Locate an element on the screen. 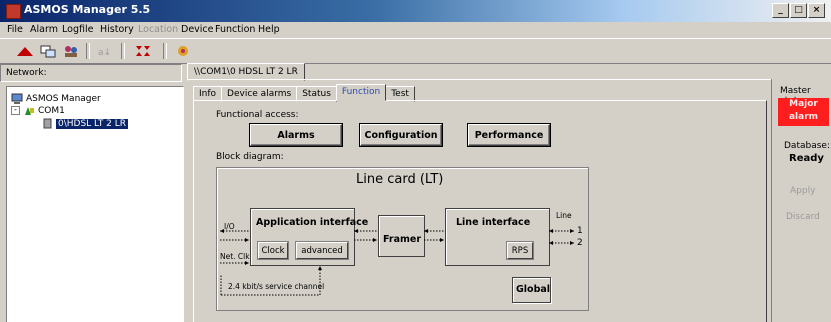 The image size is (831, 322). line-2-label: 2 is located at coordinates (580, 243).